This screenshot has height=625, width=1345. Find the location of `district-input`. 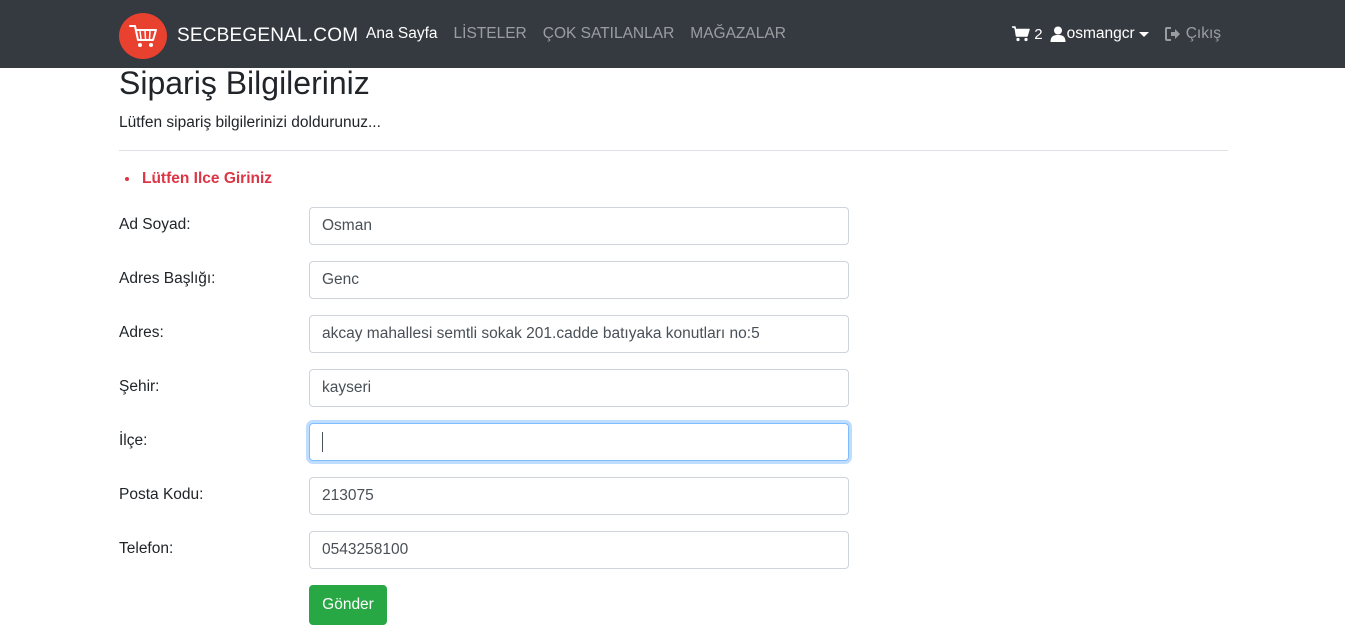

district-input is located at coordinates (579, 442).